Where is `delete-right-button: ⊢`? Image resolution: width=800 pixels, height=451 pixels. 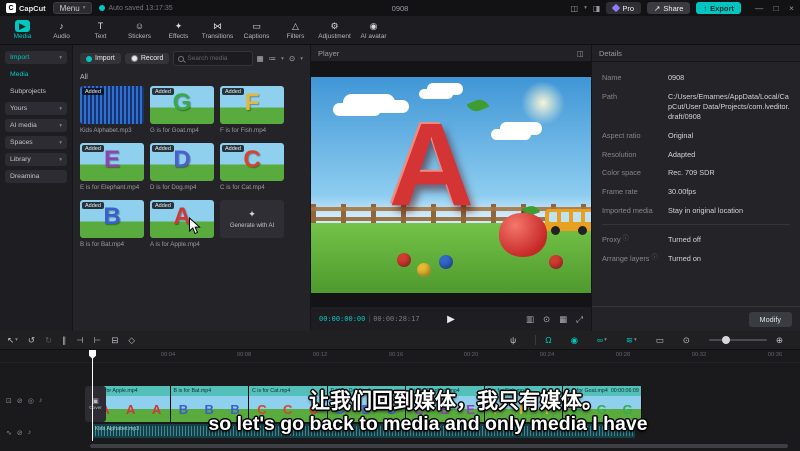
delete-right-button: ⊢ is located at coordinates (97, 340).